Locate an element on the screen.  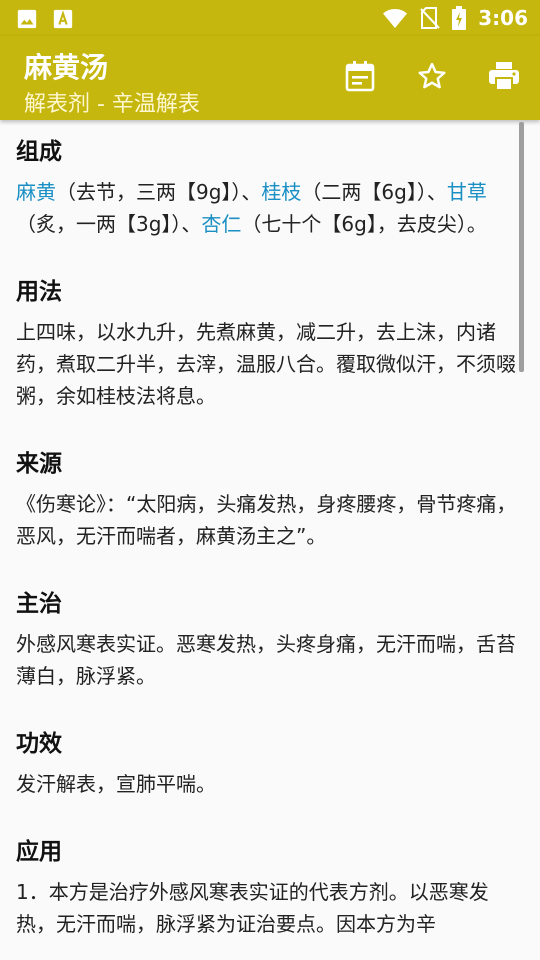
battery-charging-icon is located at coordinates (459, 18).